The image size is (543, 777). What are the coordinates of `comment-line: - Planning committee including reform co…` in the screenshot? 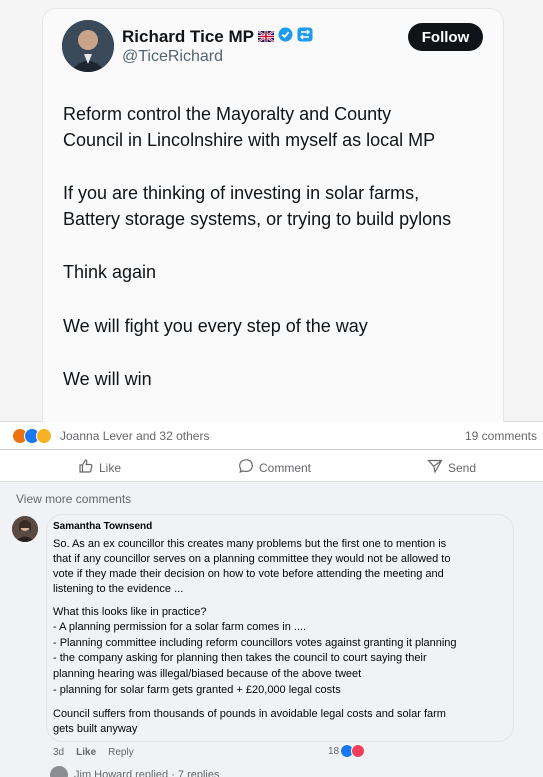 It's located at (255, 643).